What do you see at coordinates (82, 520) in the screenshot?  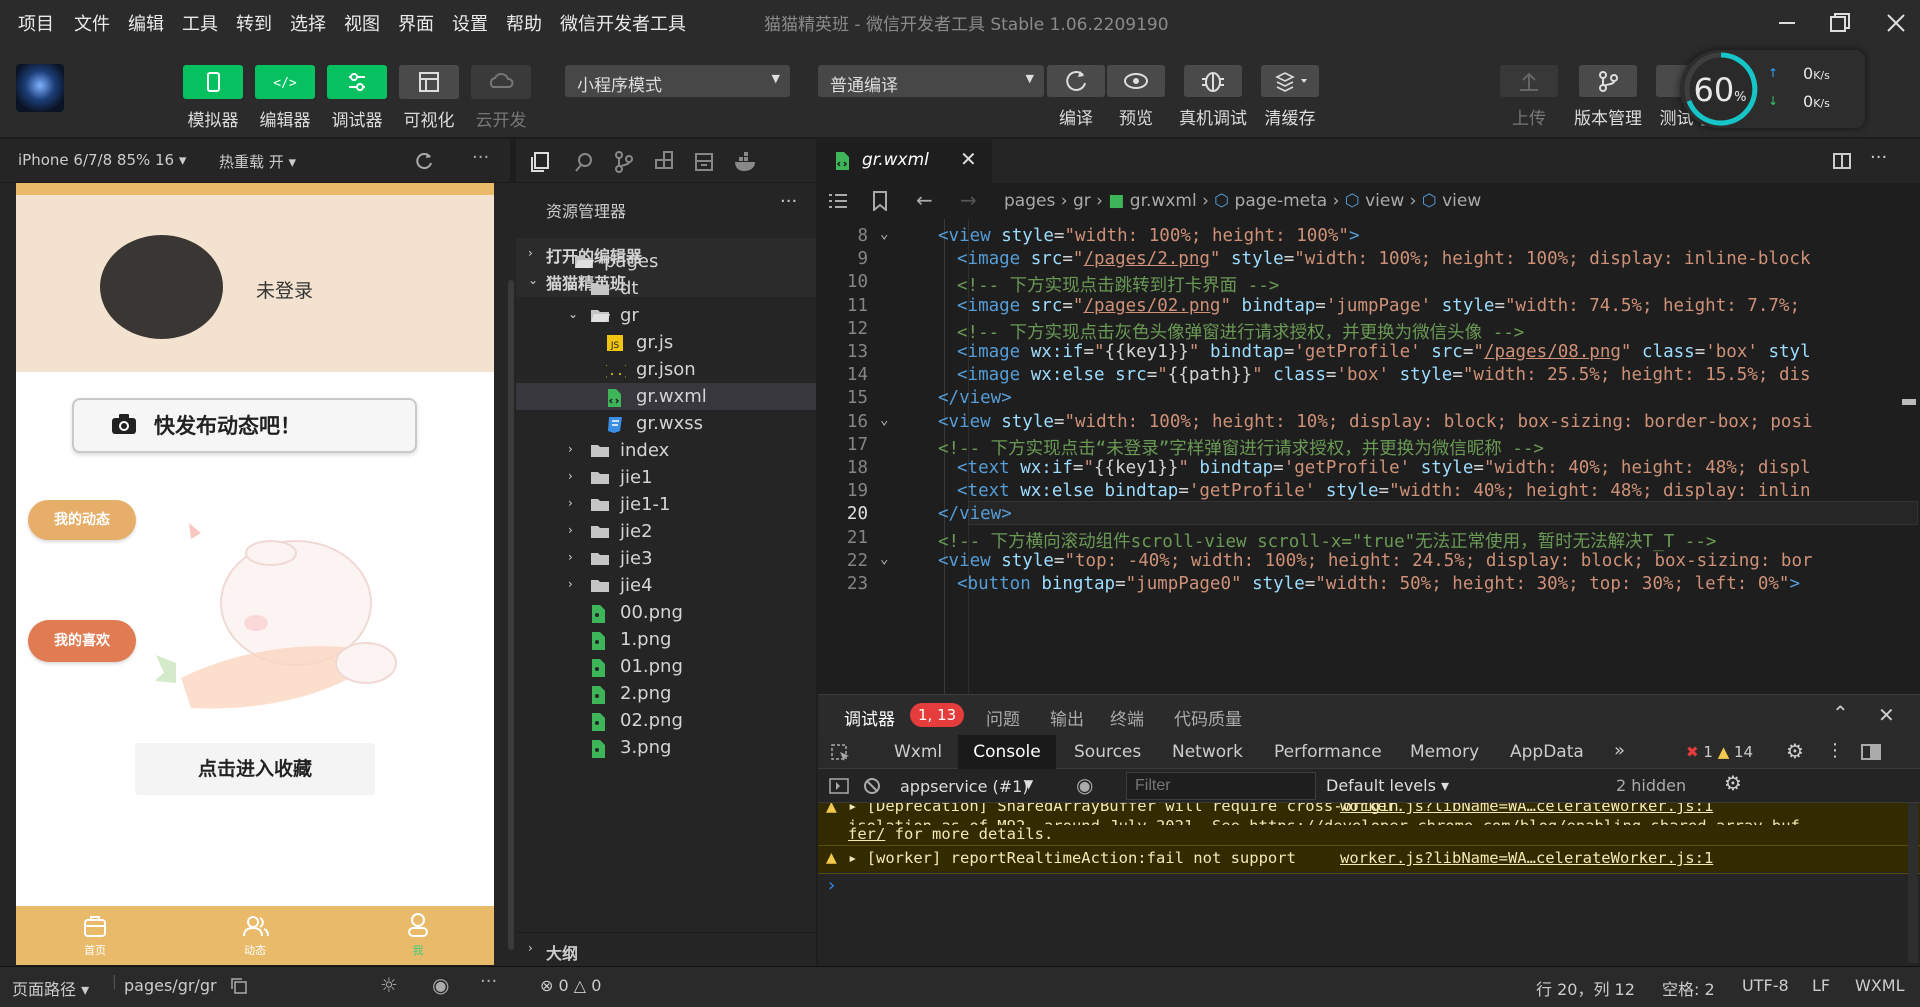 I see `my-posts-badge: 我的动态` at bounding box center [82, 520].